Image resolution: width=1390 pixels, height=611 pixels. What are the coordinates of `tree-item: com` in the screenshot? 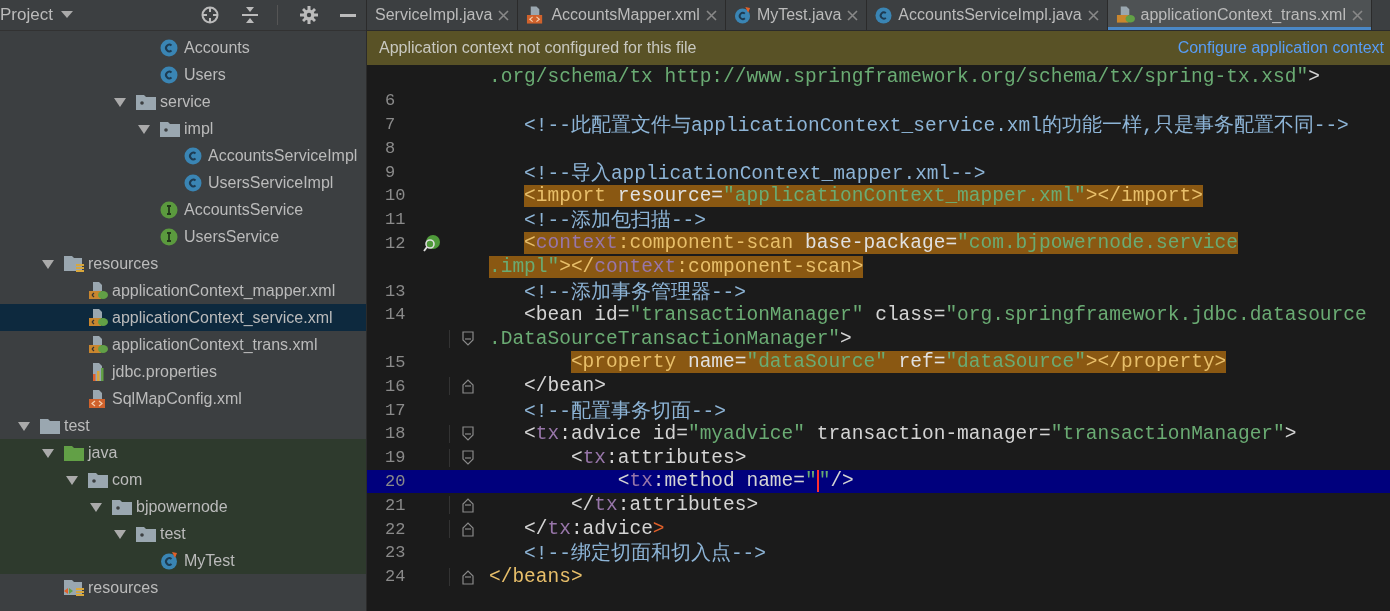 It's located at (183, 479).